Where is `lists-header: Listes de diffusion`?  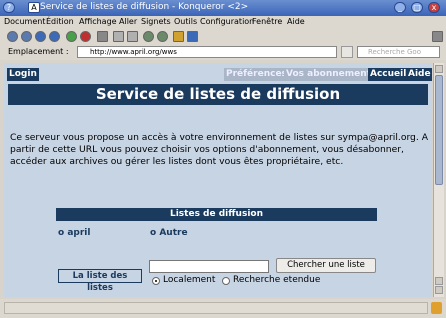 lists-header: Listes de diffusion is located at coordinates (216, 214).